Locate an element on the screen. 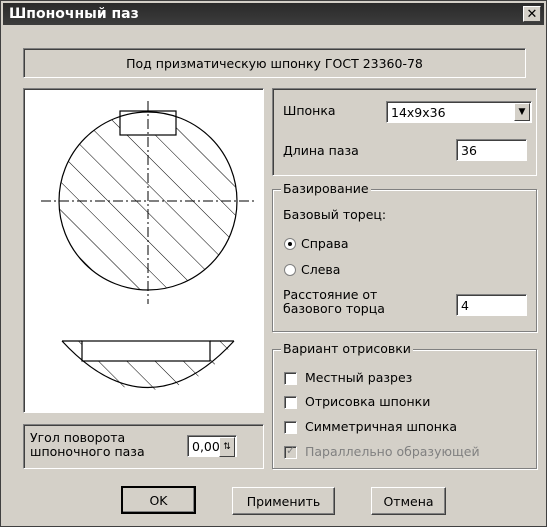 The height and width of the screenshot is (527, 547). cancel-label: Отмена is located at coordinates (408, 501).